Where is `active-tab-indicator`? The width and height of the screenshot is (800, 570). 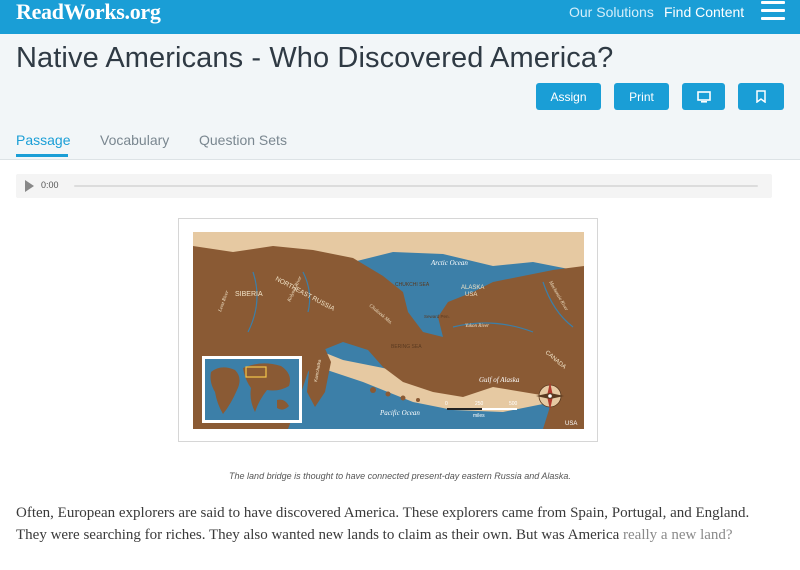 active-tab-indicator is located at coordinates (42, 155).